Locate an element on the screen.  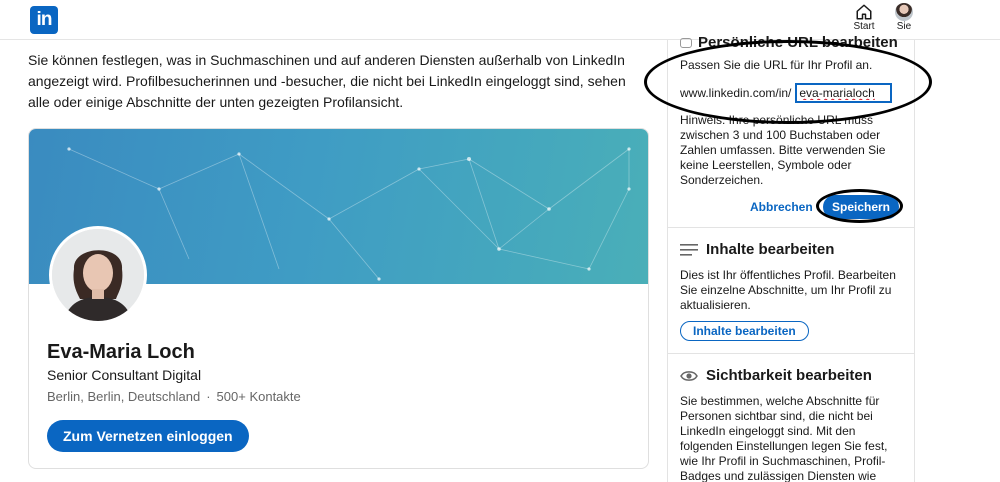
custom-url-prompt: Passen Sie die URL für Ihr Profil an. is located at coordinates (776, 65).